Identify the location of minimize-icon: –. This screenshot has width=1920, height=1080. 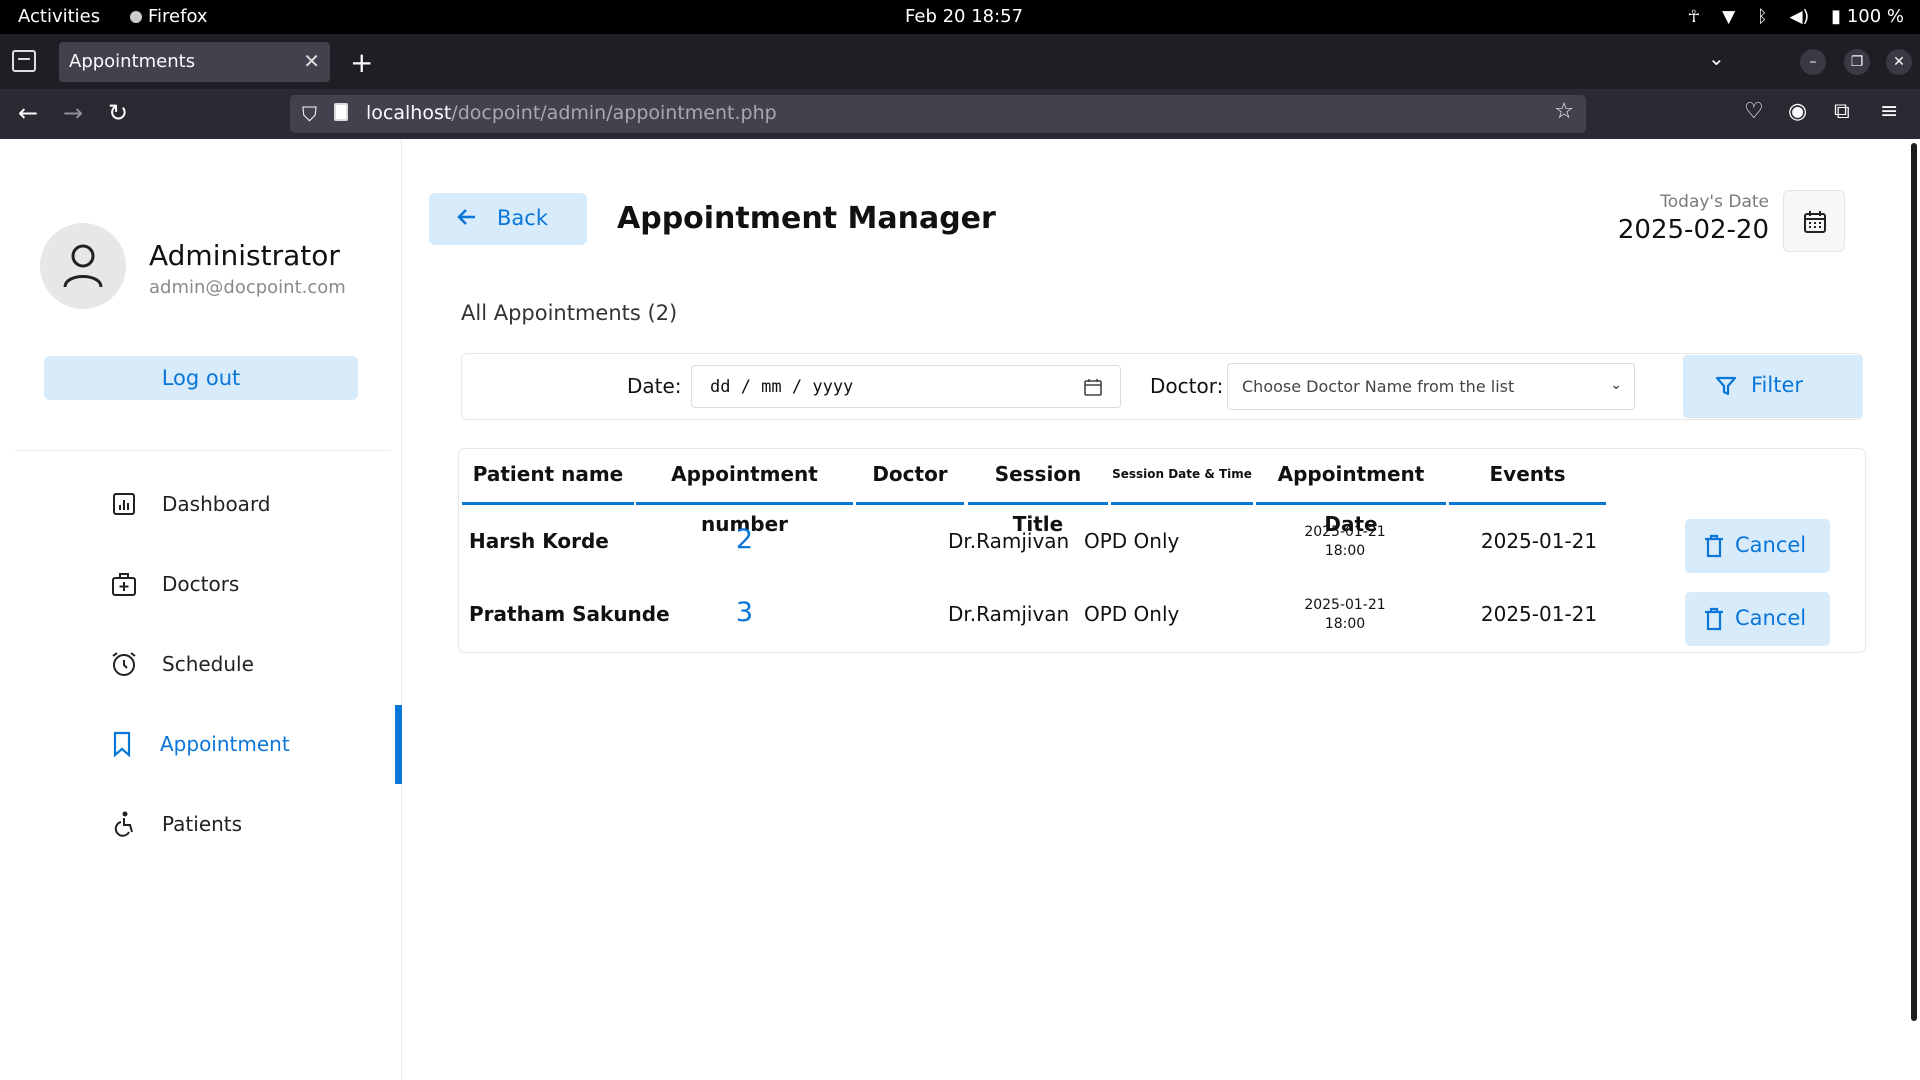
(1813, 62).